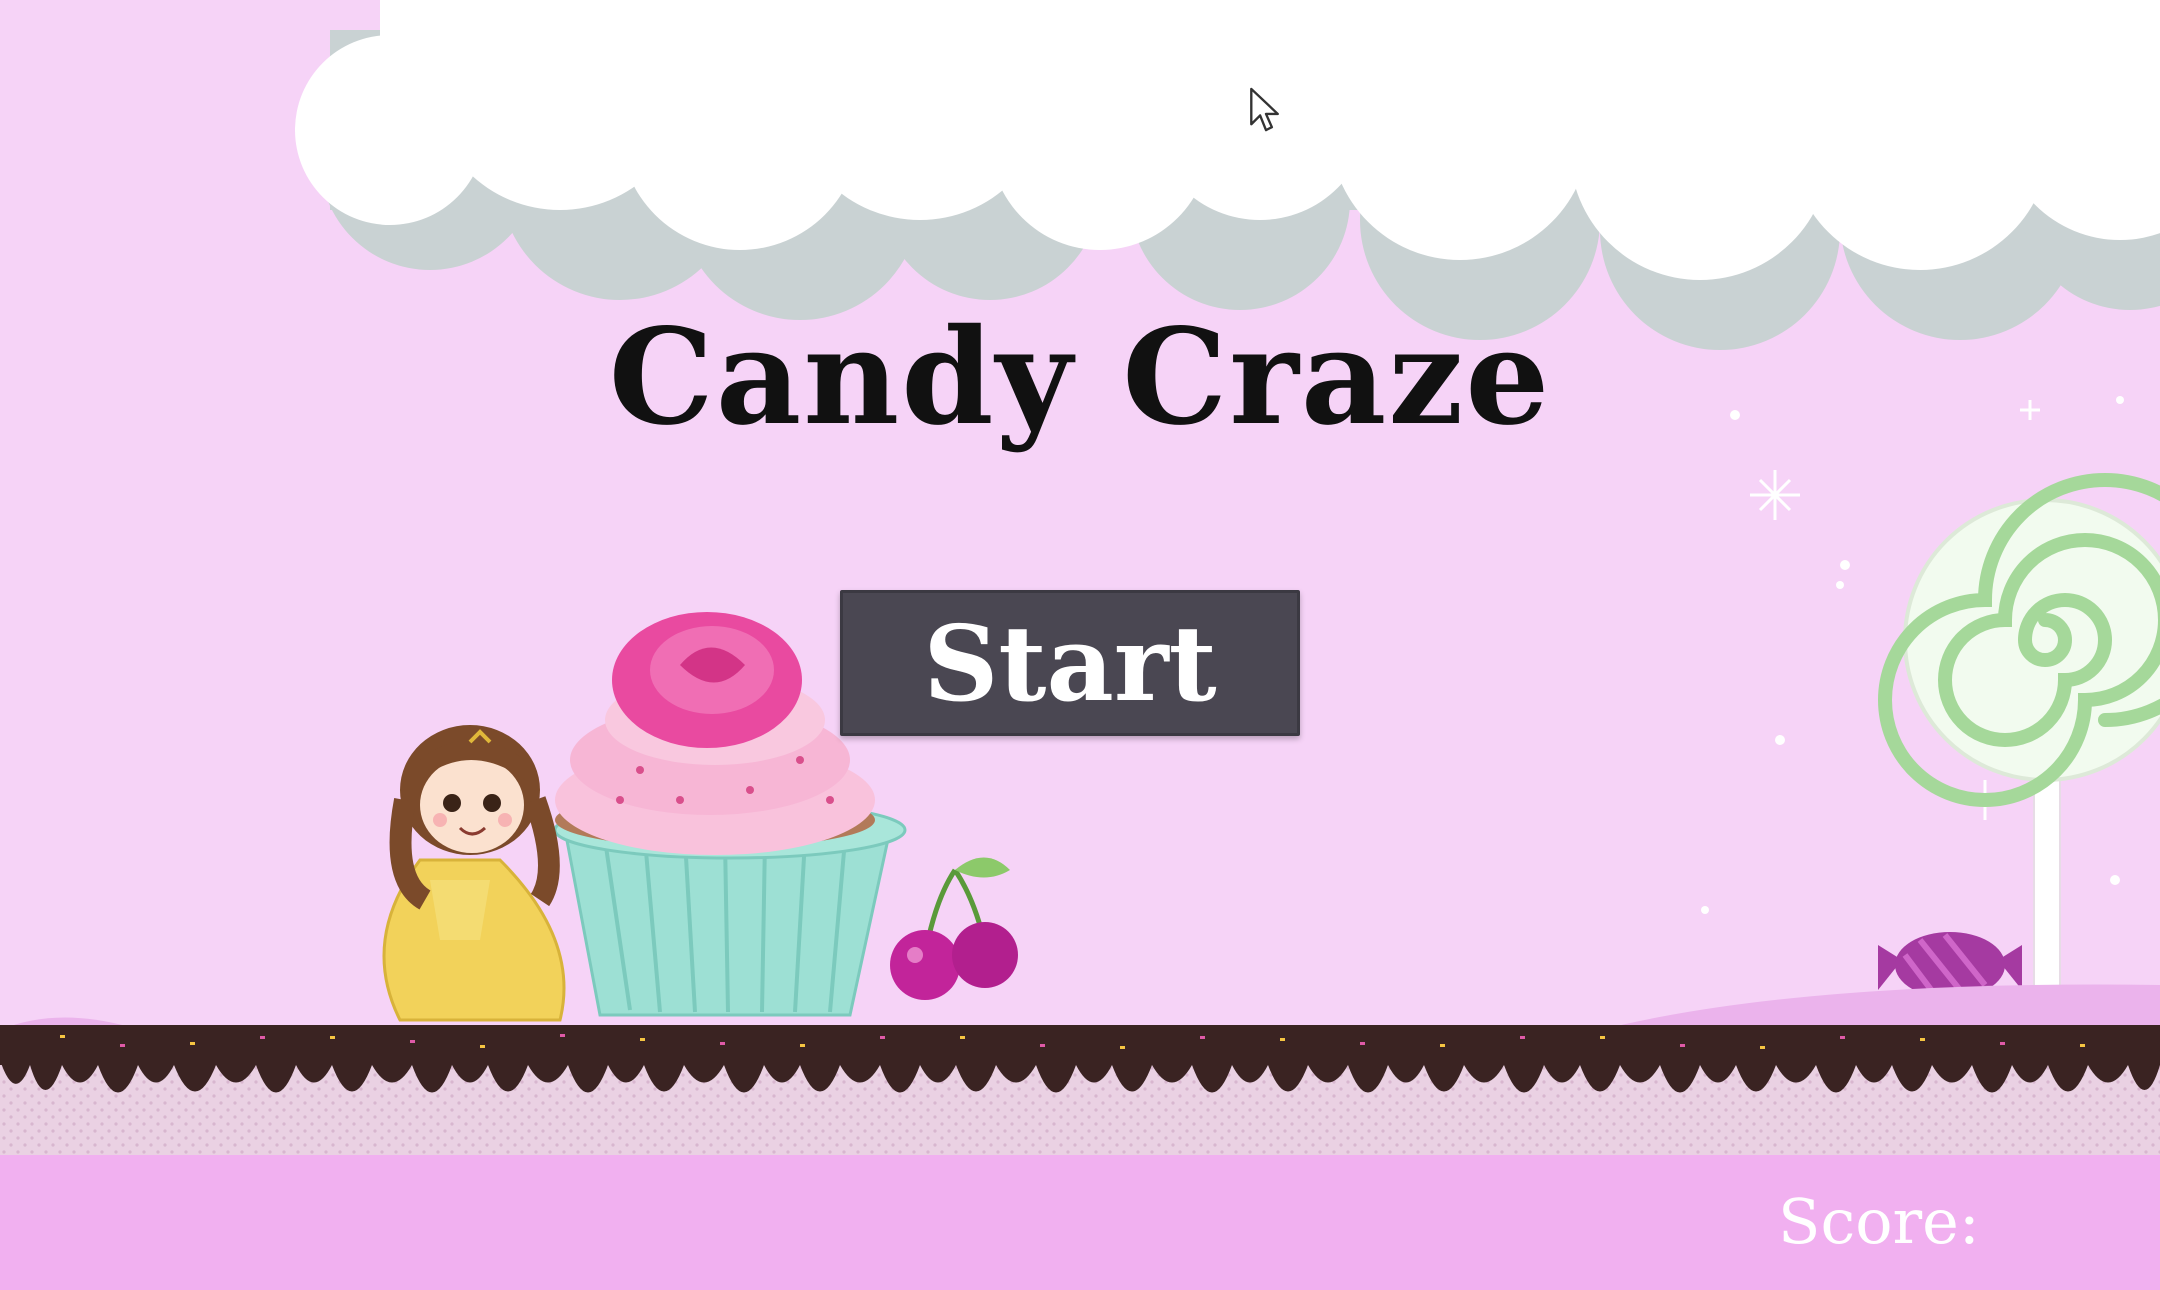 The width and height of the screenshot is (2160, 1290). Describe the element at coordinates (1080, 377) in the screenshot. I see `game-title: Candy Craze` at that location.